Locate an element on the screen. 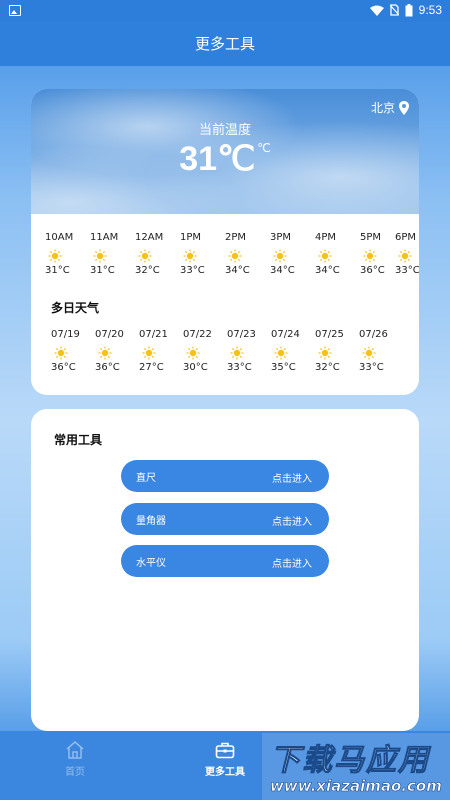 The height and width of the screenshot is (800, 450). day-label: 07/19 is located at coordinates (65, 334).